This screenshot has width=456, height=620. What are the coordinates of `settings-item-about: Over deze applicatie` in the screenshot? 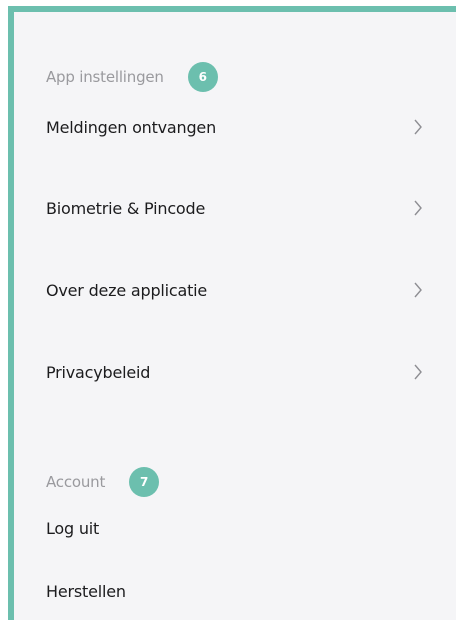 It's located at (236, 290).